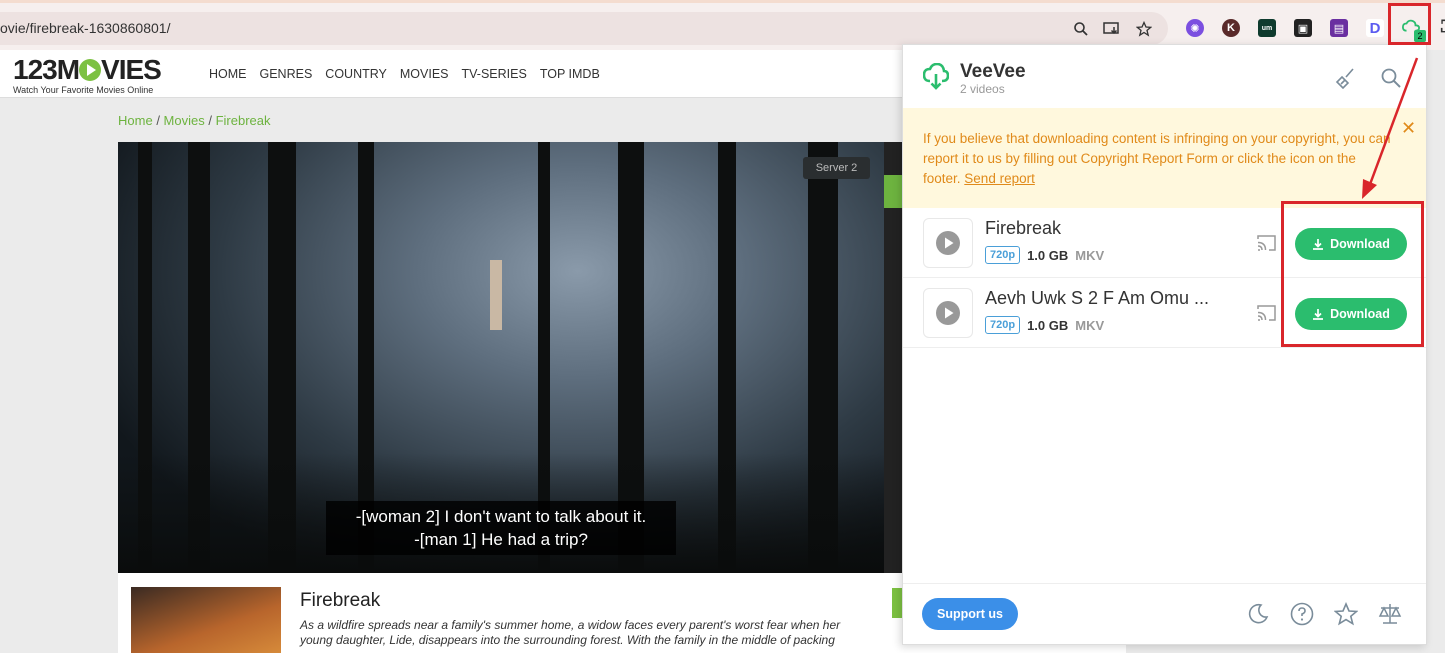  What do you see at coordinates (1339, 28) in the screenshot?
I see `box-extension-icon: ▤` at bounding box center [1339, 28].